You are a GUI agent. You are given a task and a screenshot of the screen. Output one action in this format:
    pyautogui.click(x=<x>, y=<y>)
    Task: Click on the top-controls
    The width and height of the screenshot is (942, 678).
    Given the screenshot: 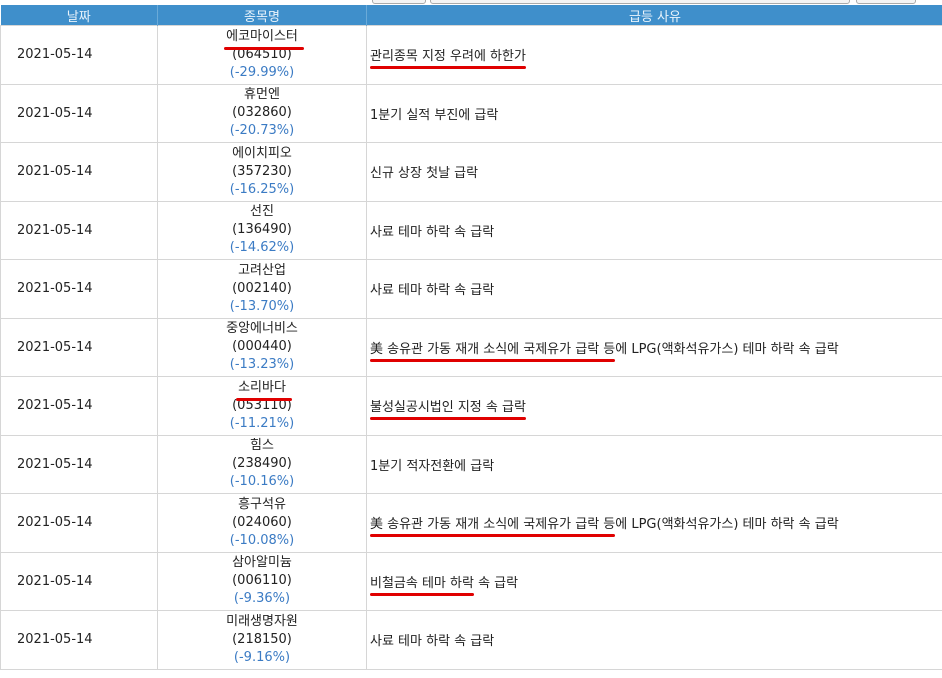 What is the action you would take?
    pyautogui.click(x=471, y=2)
    